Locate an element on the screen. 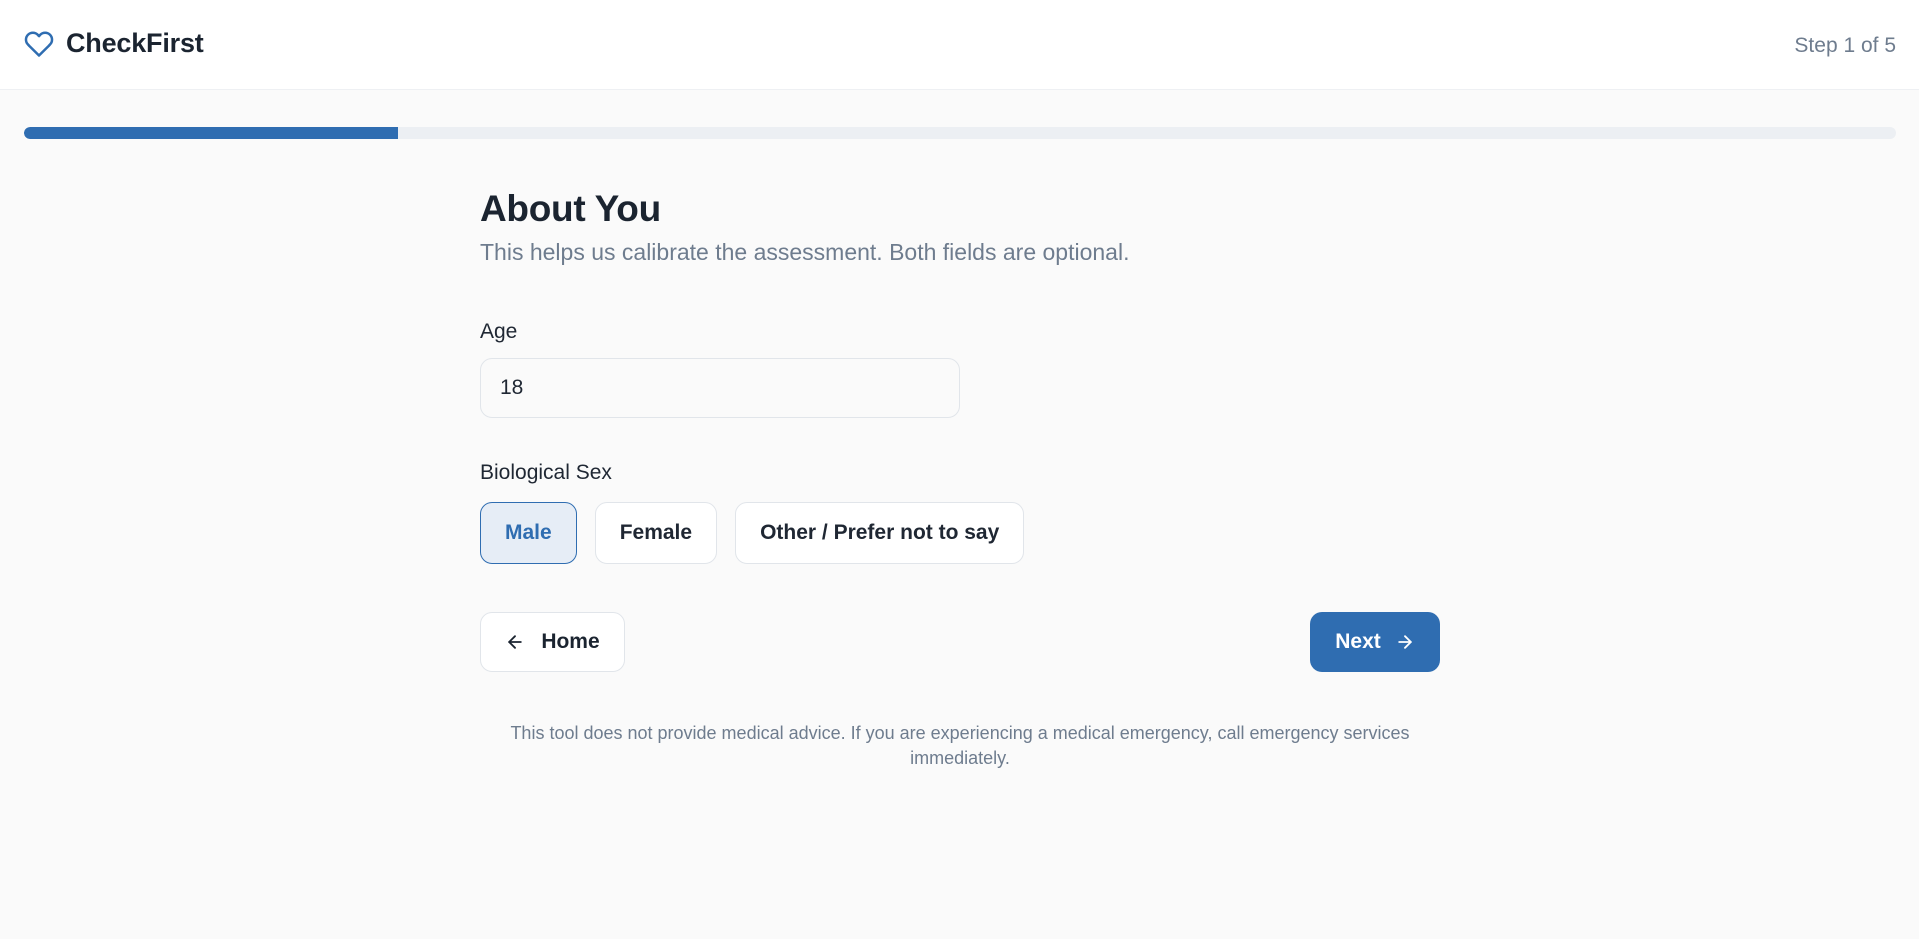 Image resolution: width=1919 pixels, height=939 pixels. age-input is located at coordinates (720, 388).